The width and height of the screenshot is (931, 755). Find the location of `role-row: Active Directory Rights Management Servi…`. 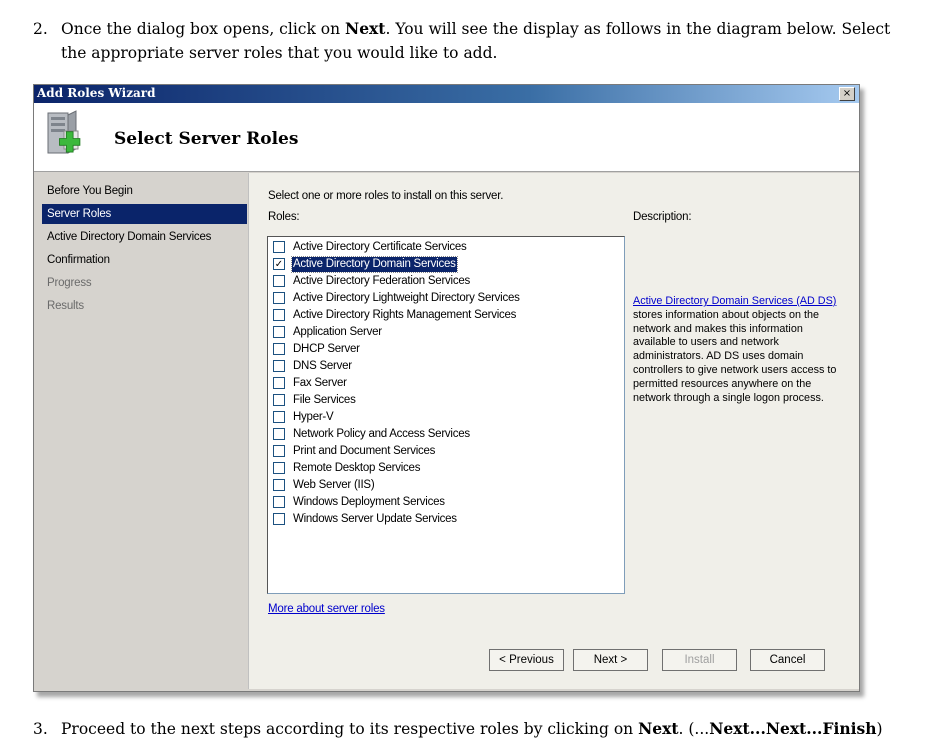

role-row: Active Directory Rights Management Servi… is located at coordinates (443, 315).